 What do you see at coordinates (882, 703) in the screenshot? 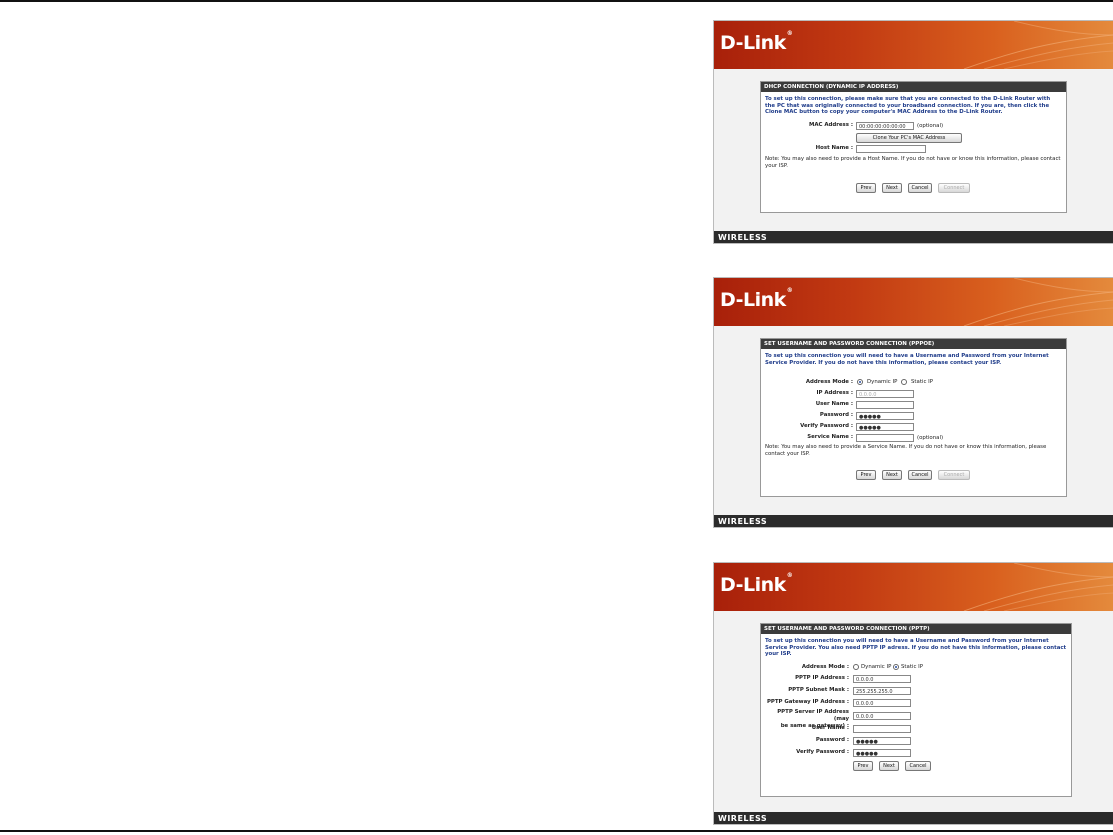
I see `pptp-gateway-input: 0.0.0.0` at bounding box center [882, 703].